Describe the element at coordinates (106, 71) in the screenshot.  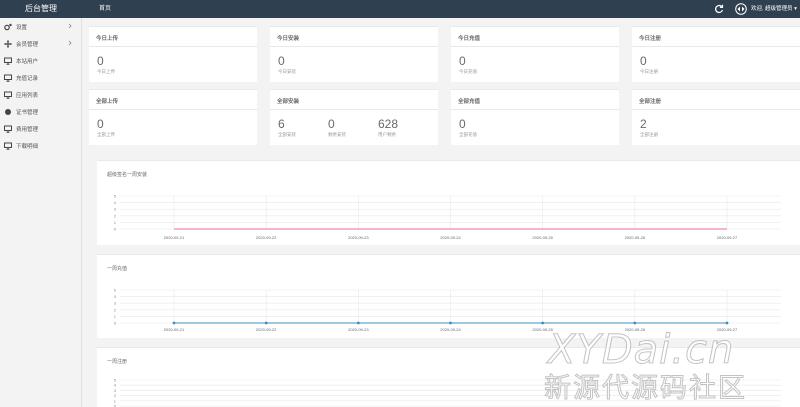
I see `stat-label: 今日上传` at that location.